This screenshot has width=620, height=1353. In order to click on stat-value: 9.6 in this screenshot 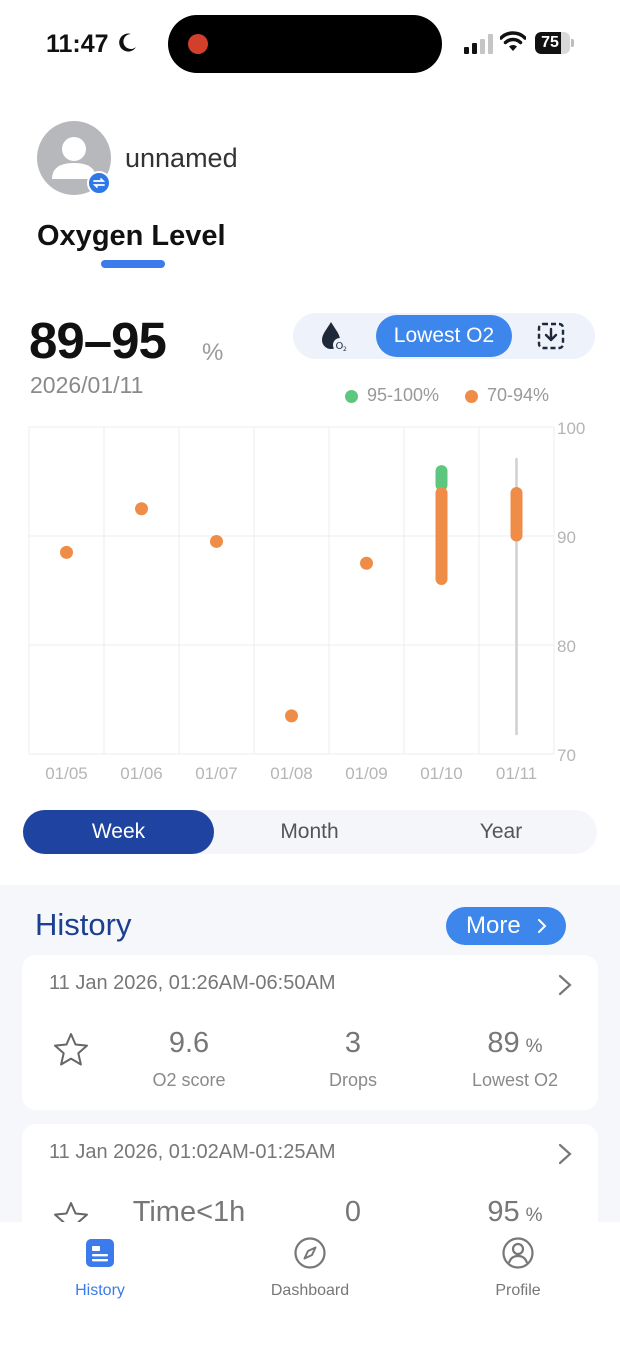, I will do `click(189, 1043)`.